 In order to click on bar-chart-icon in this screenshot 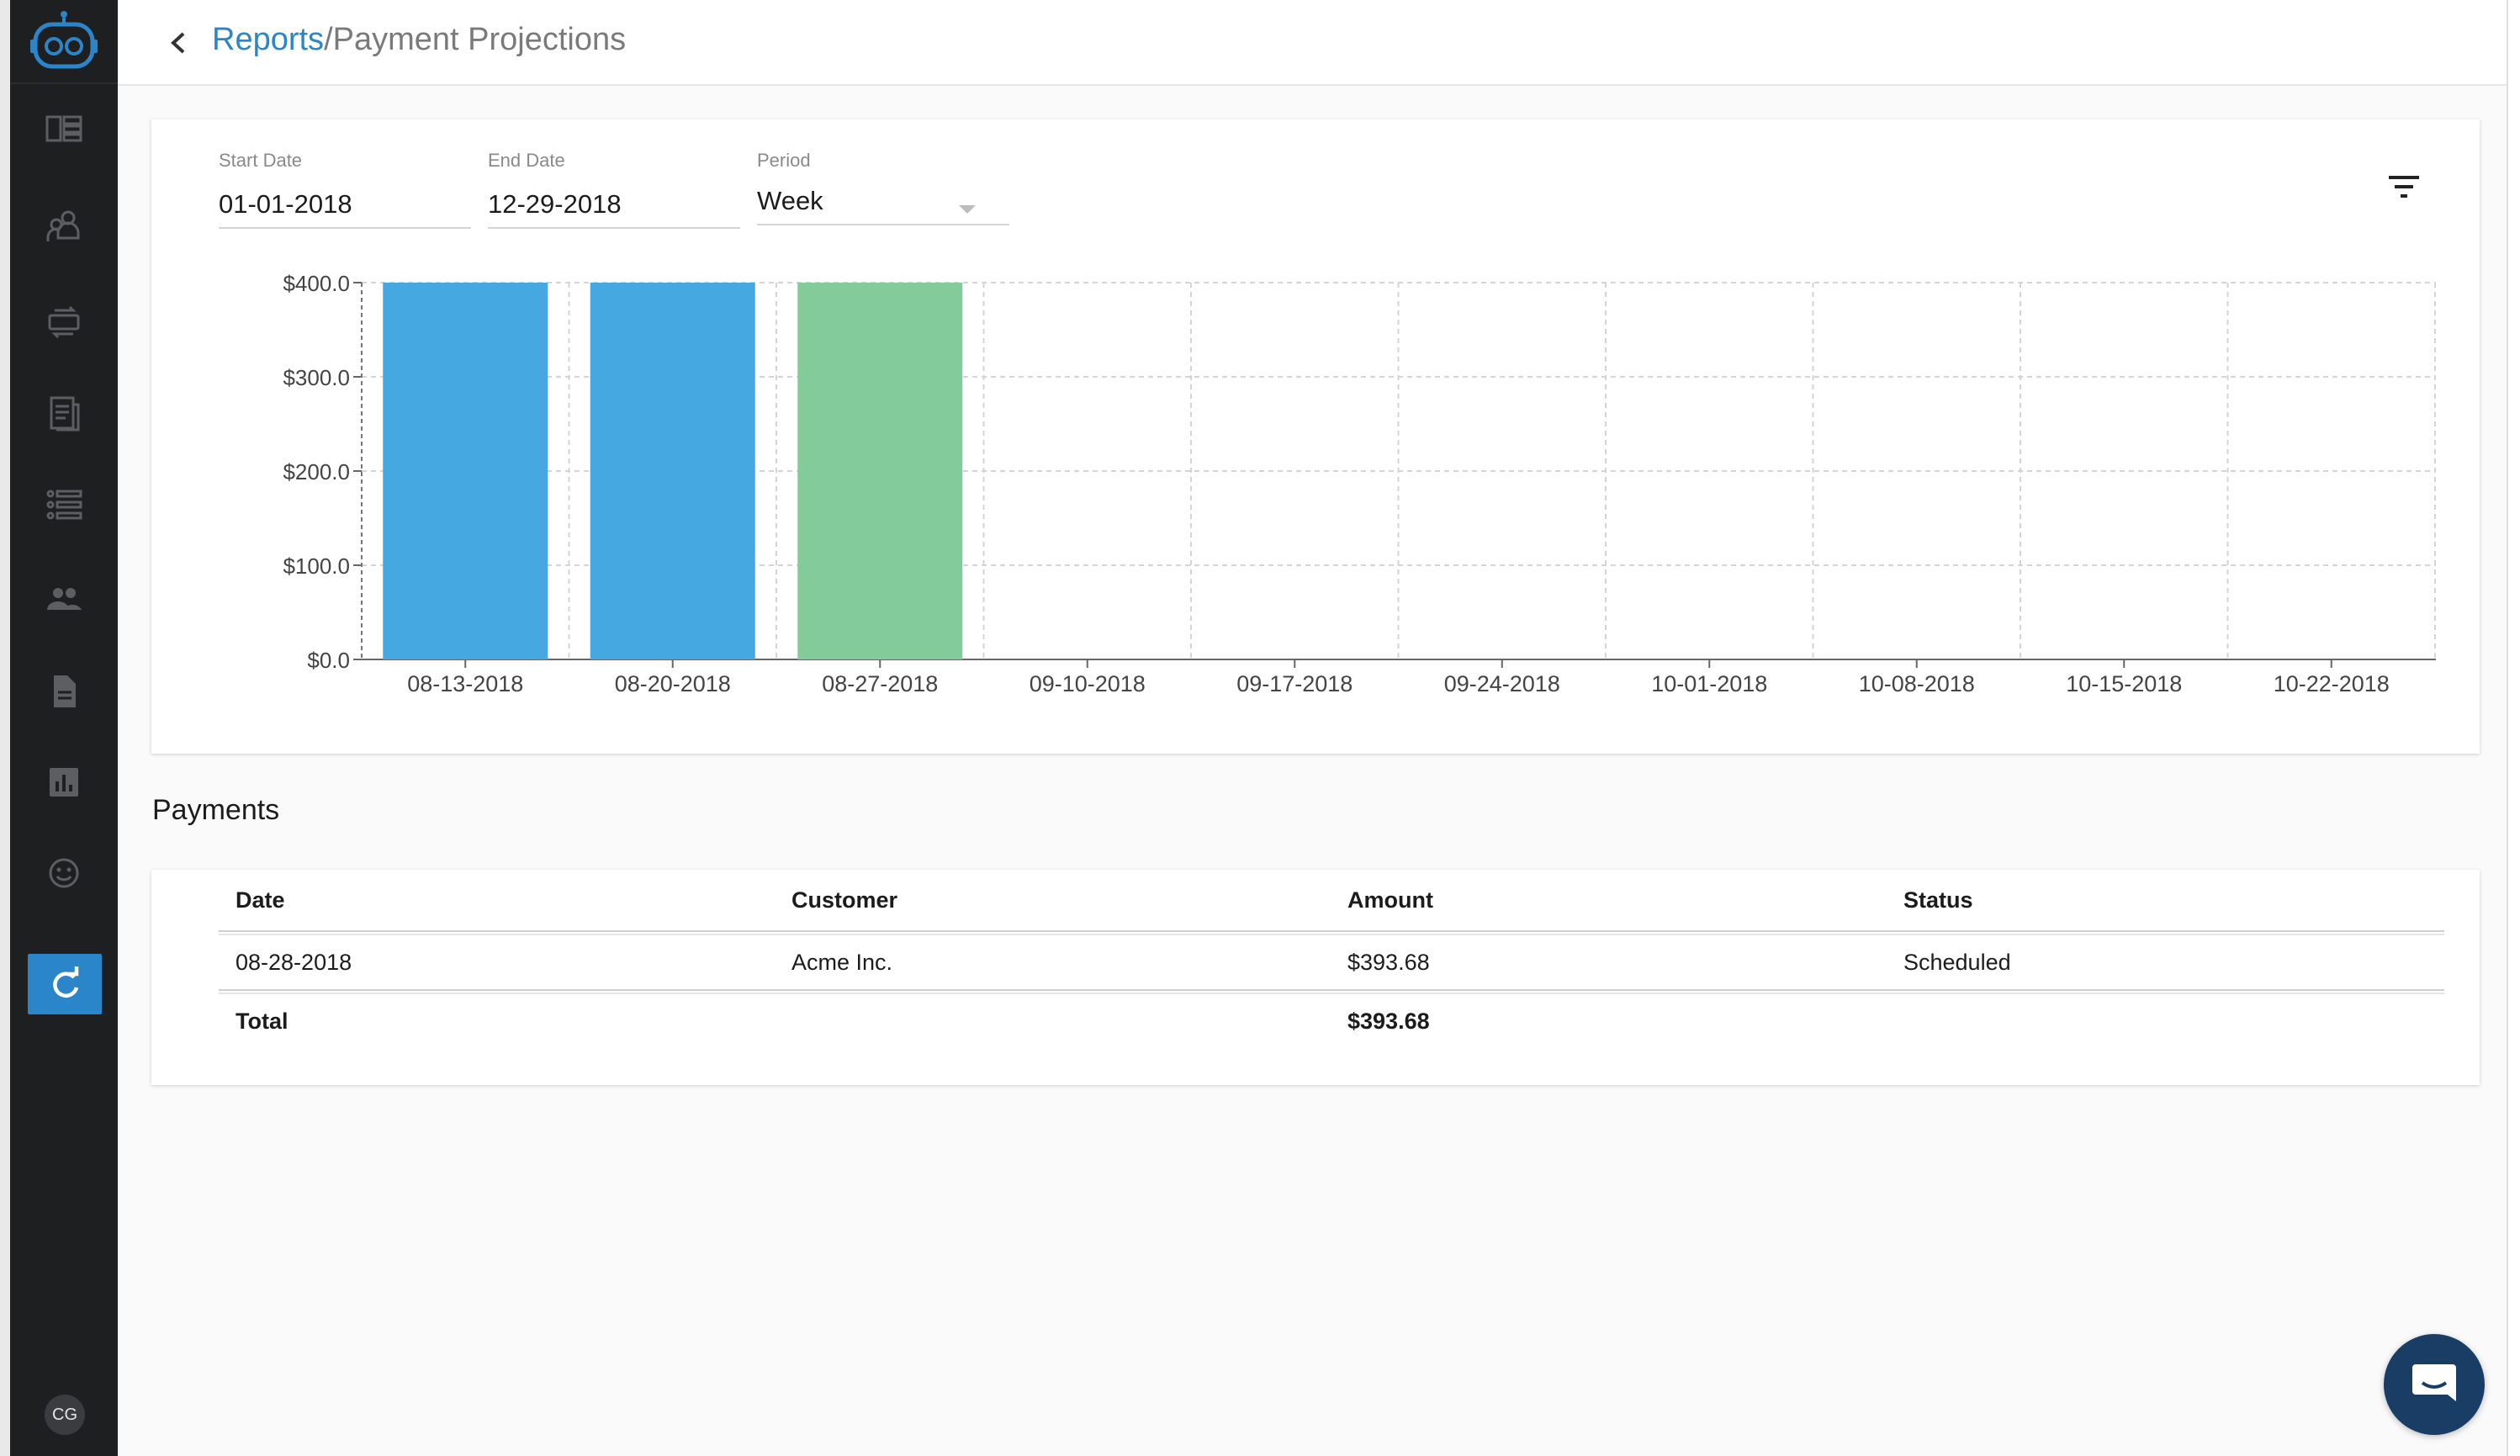, I will do `click(64, 782)`.